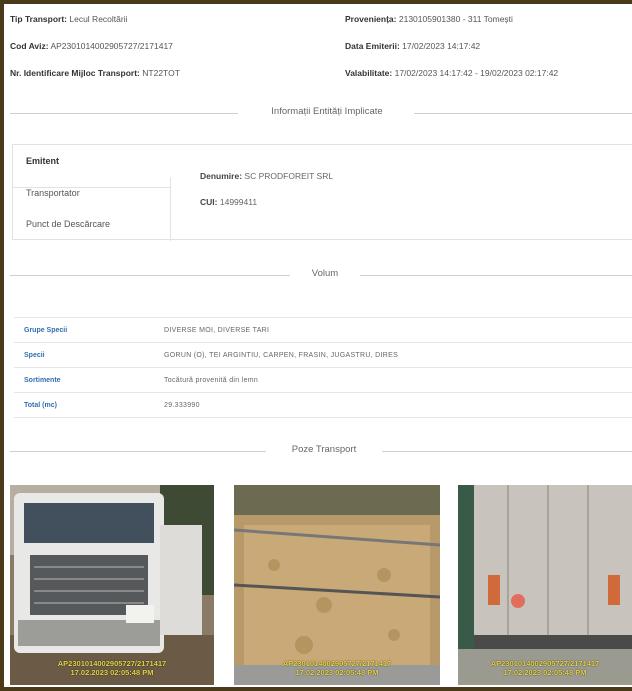  Describe the element at coordinates (84, 355) in the screenshot. I see `volum-key: Specii` at that location.